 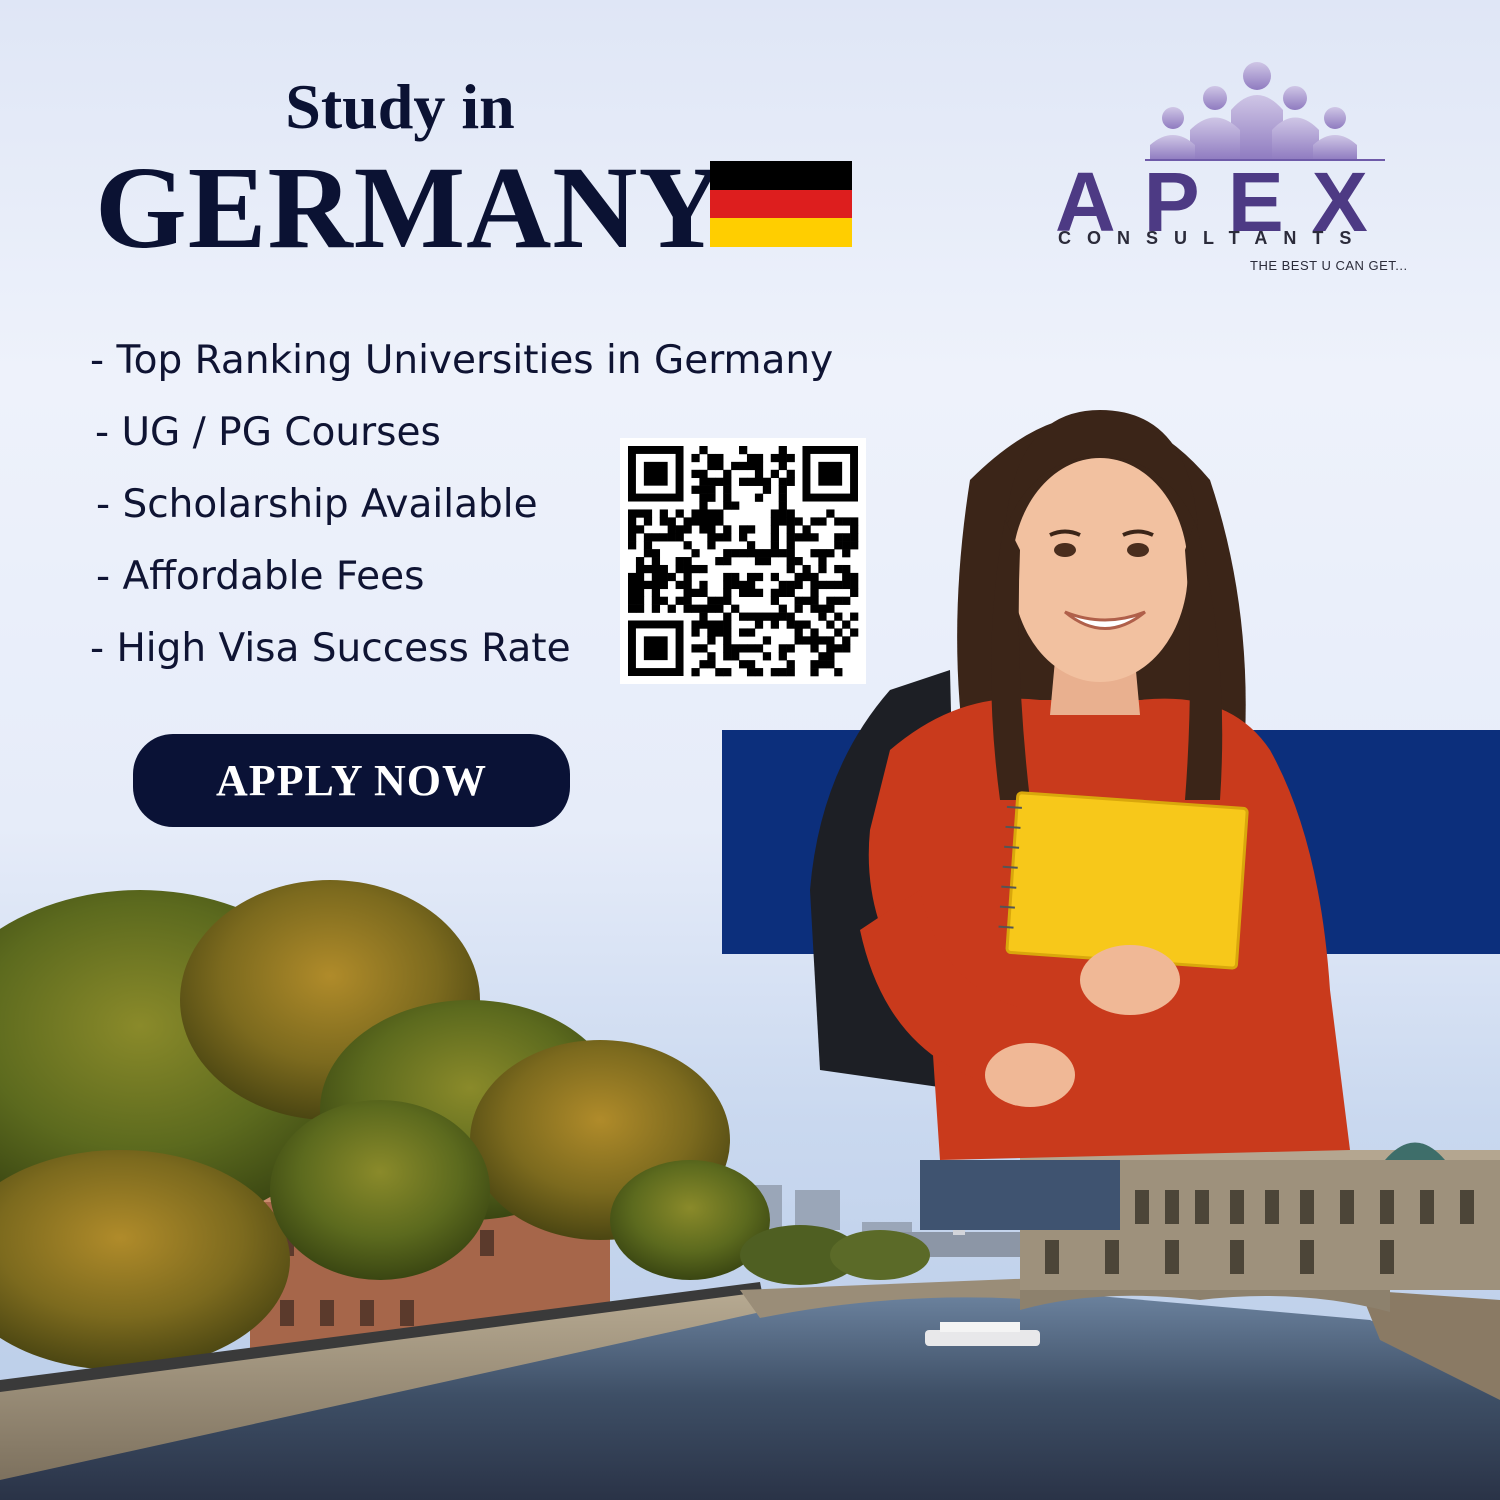 I want to click on notebook, so click(x=1123, y=880).